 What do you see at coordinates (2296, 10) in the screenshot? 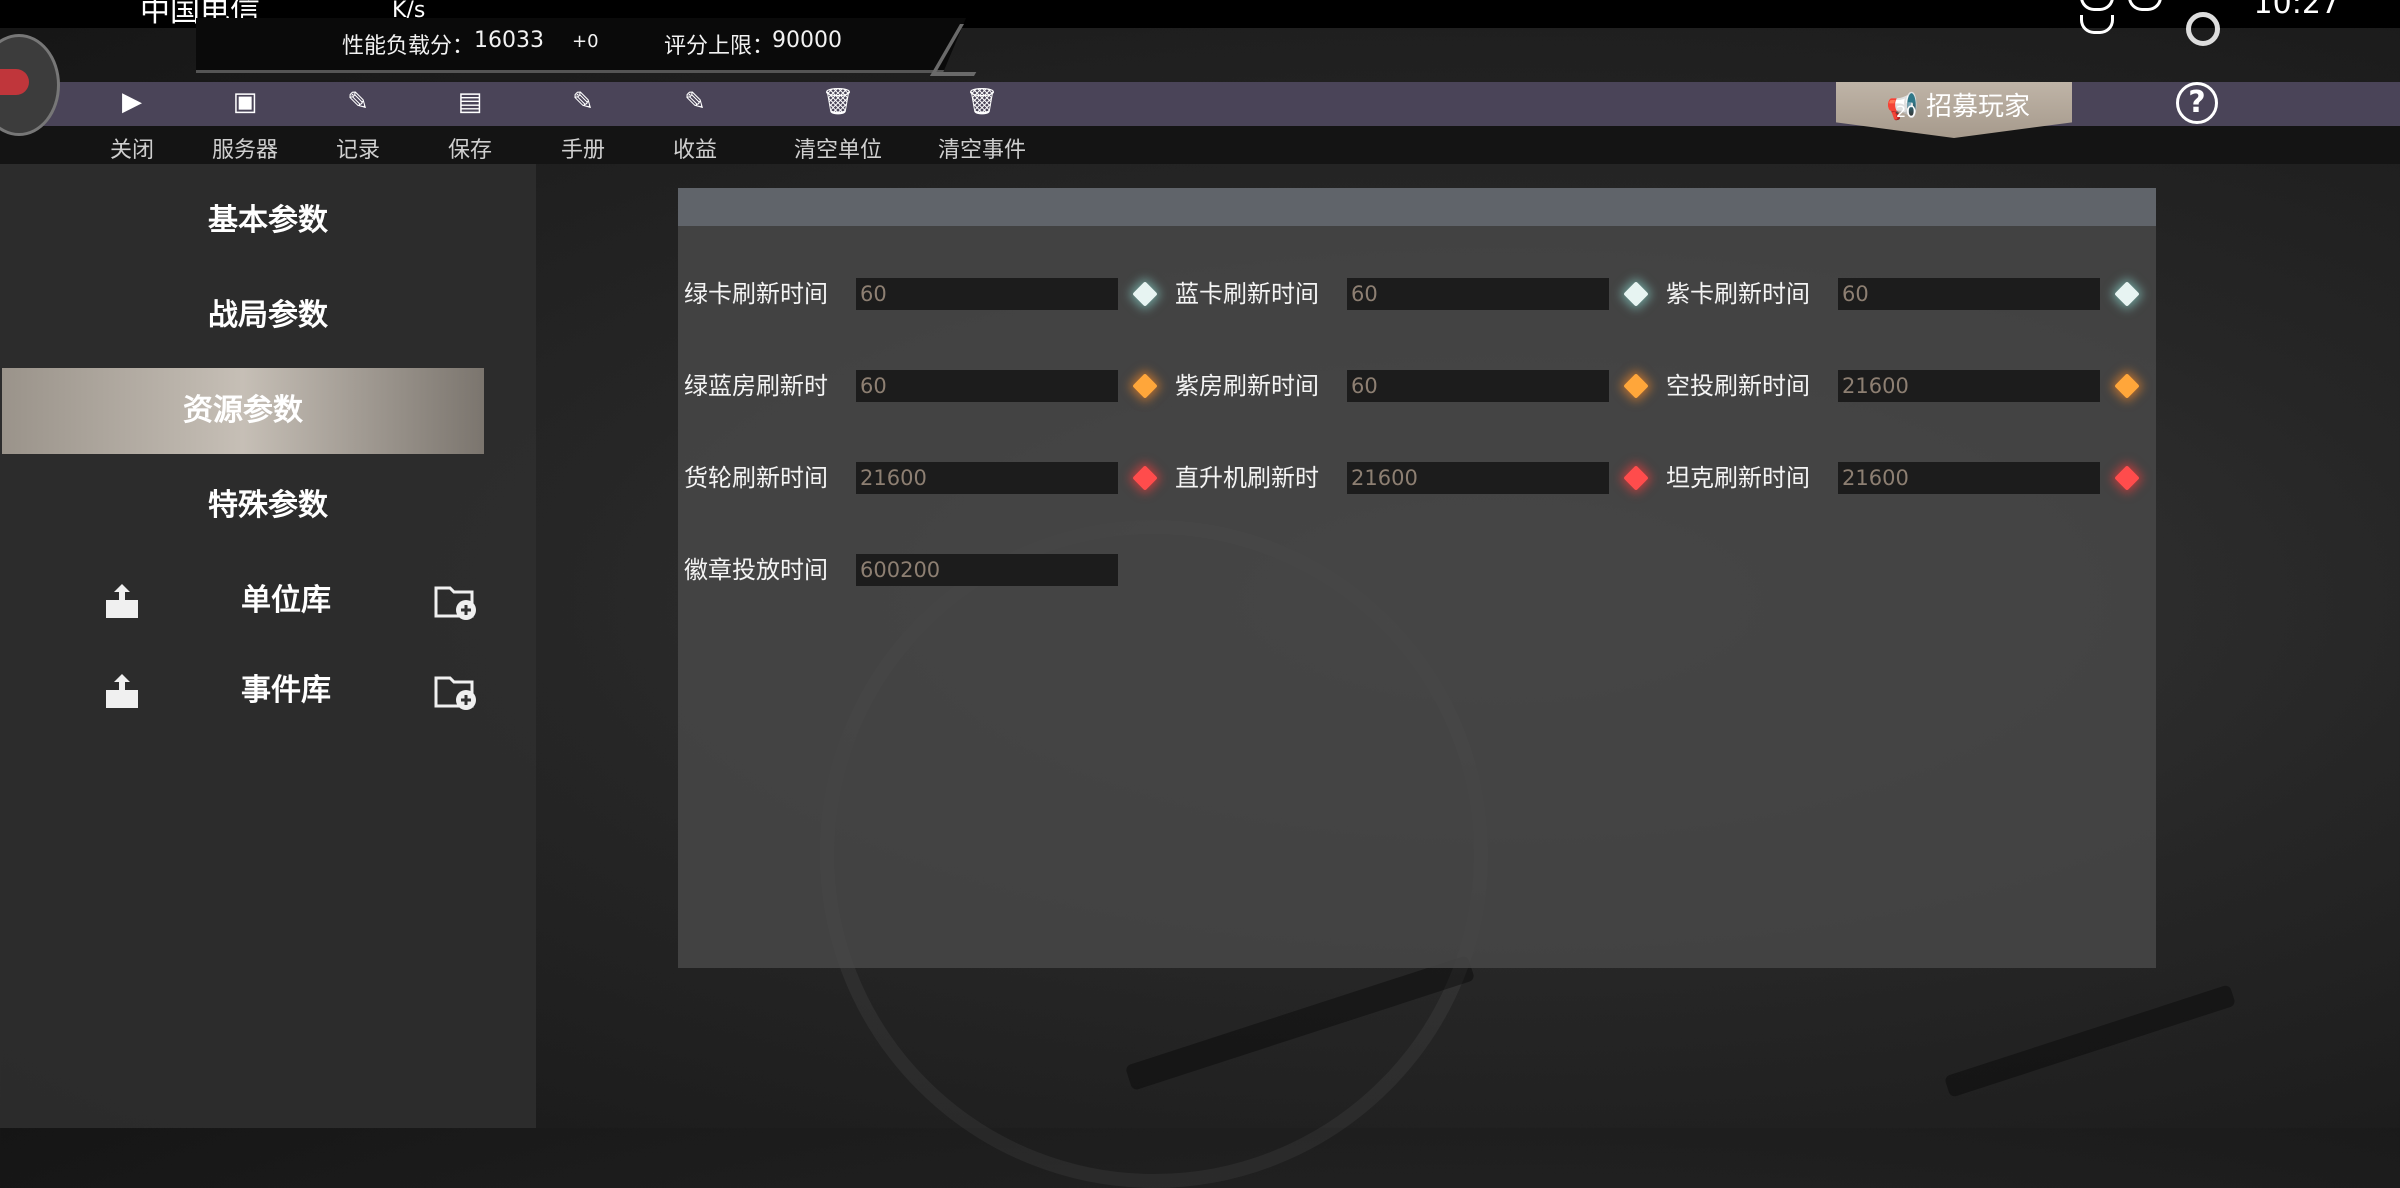
I see `clock-label: 10:27` at bounding box center [2296, 10].